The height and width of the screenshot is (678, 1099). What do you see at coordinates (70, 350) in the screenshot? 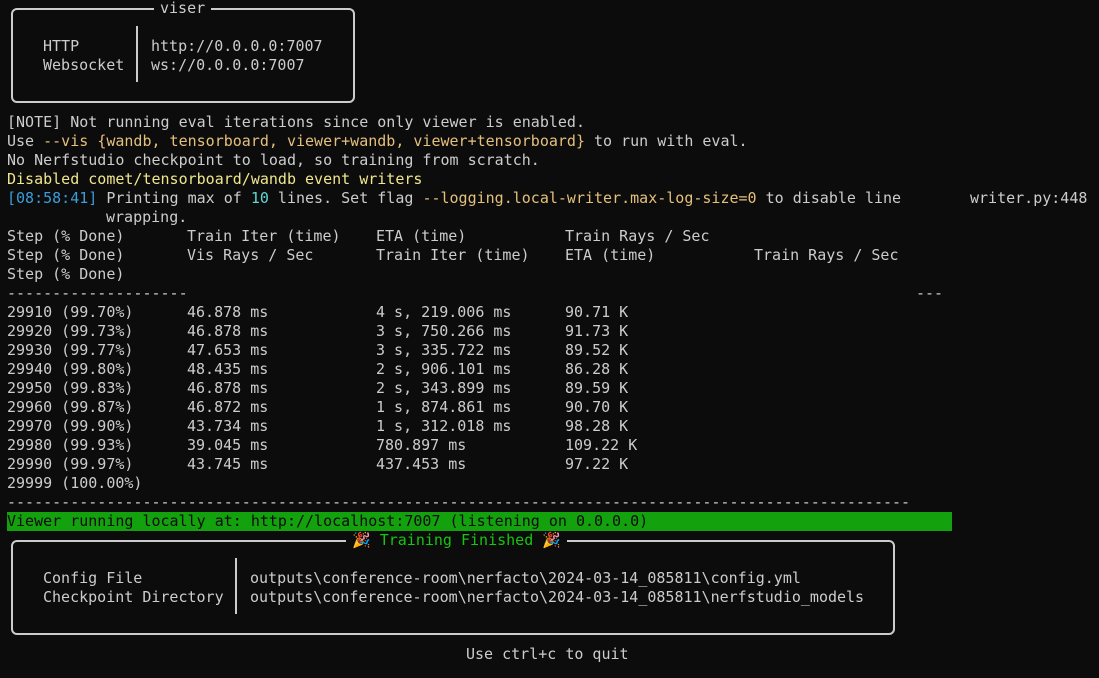
I see `row-step: 29930 (99.77%)` at bounding box center [70, 350].